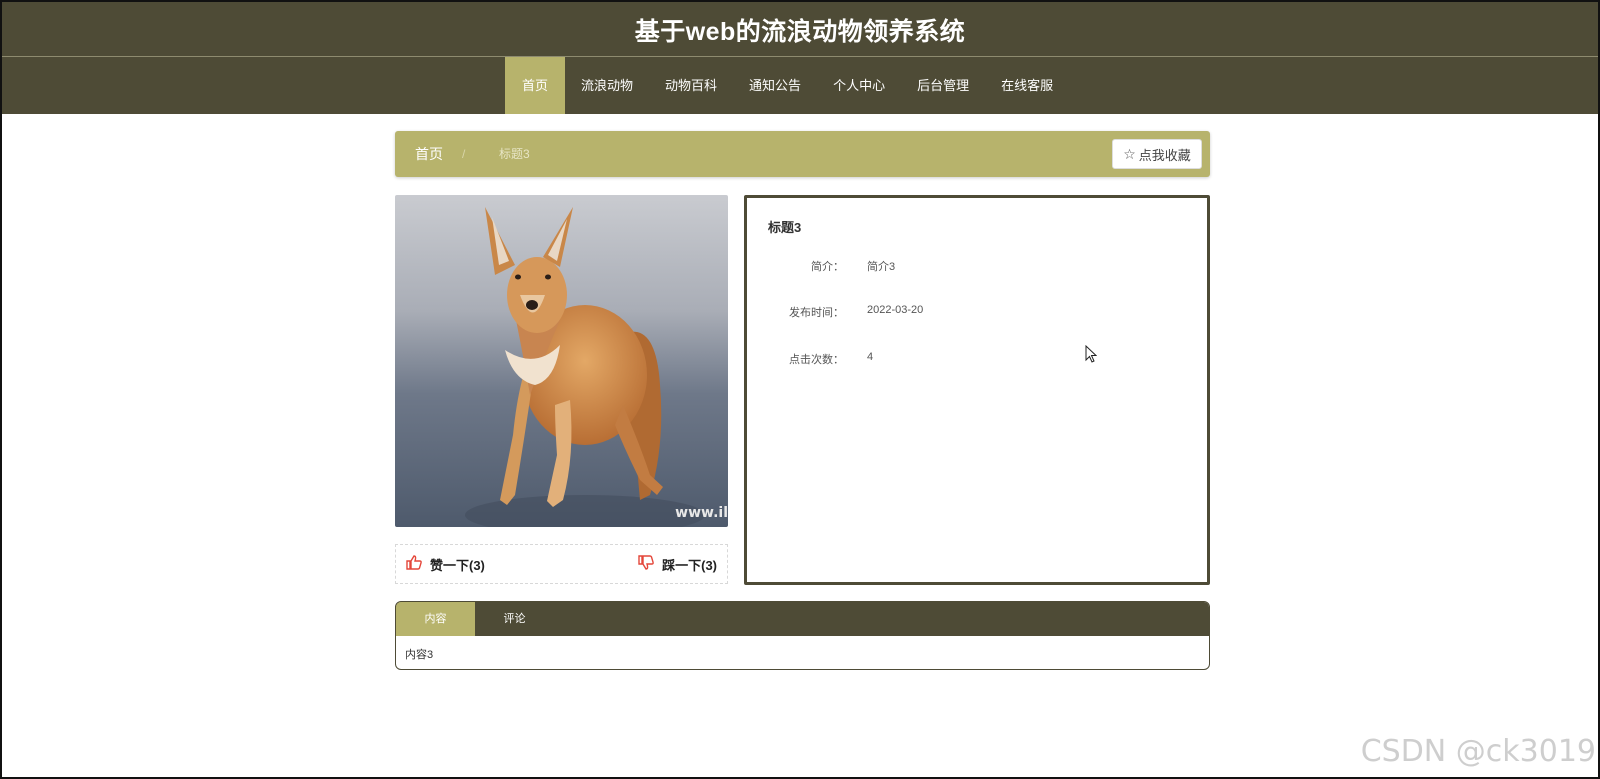  I want to click on content-tabs: 内容 评论 内容3, so click(802, 635).